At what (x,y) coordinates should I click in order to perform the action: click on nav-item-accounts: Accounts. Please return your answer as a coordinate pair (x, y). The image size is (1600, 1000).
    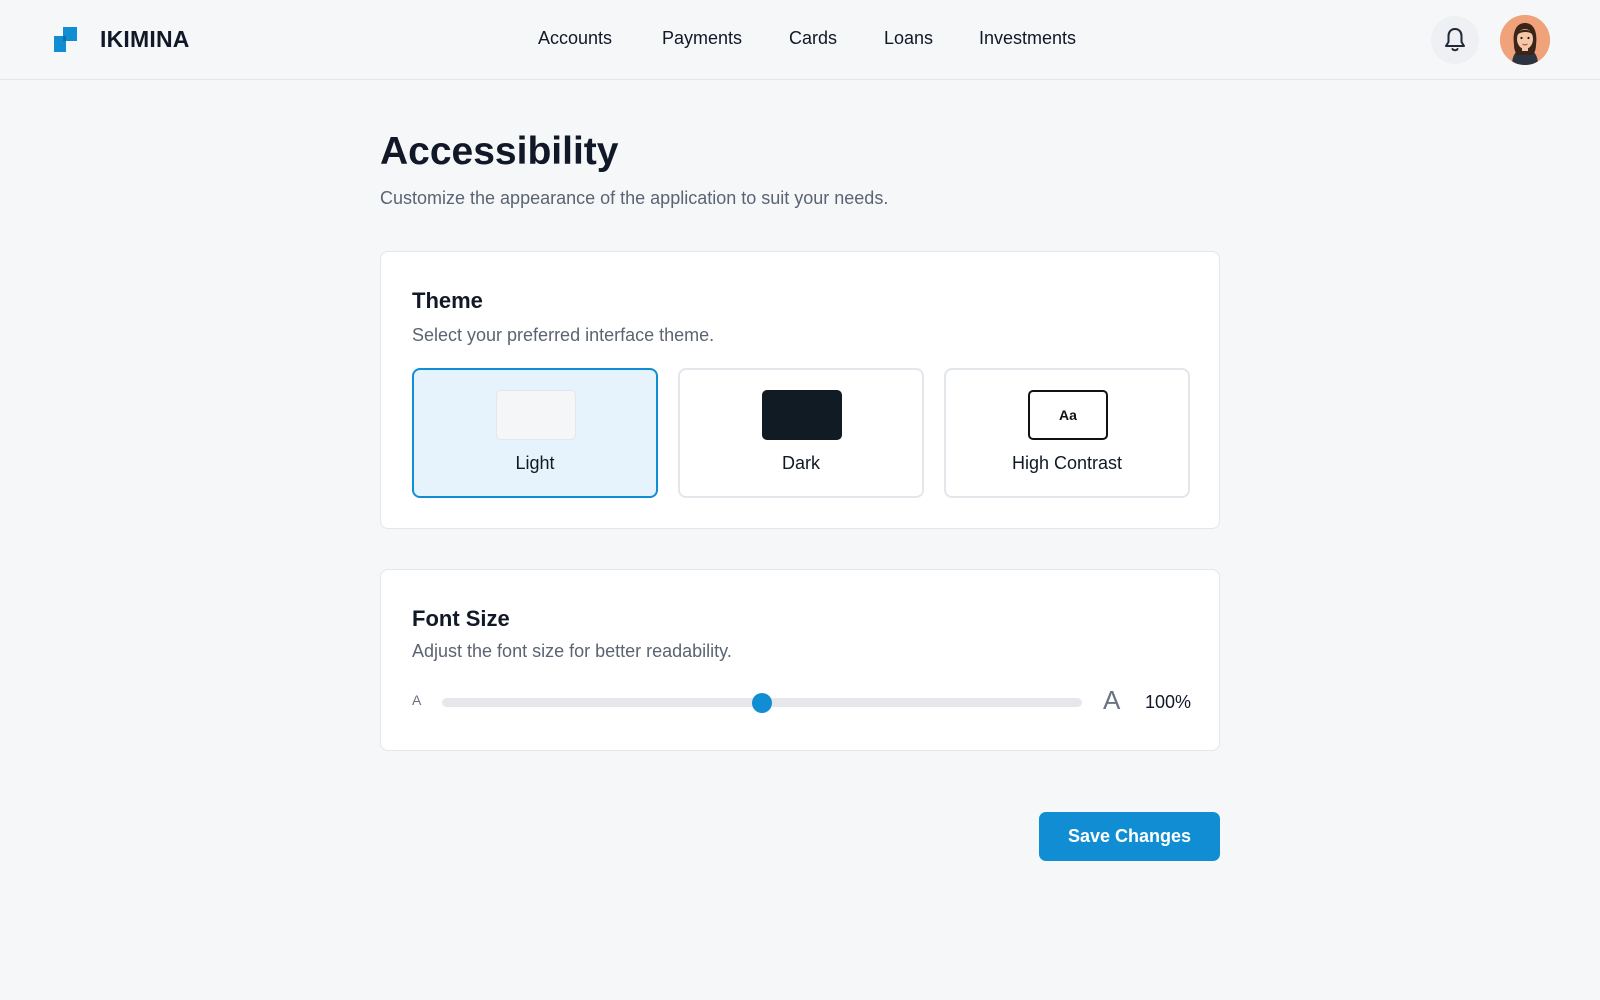
    Looking at the image, I should click on (575, 38).